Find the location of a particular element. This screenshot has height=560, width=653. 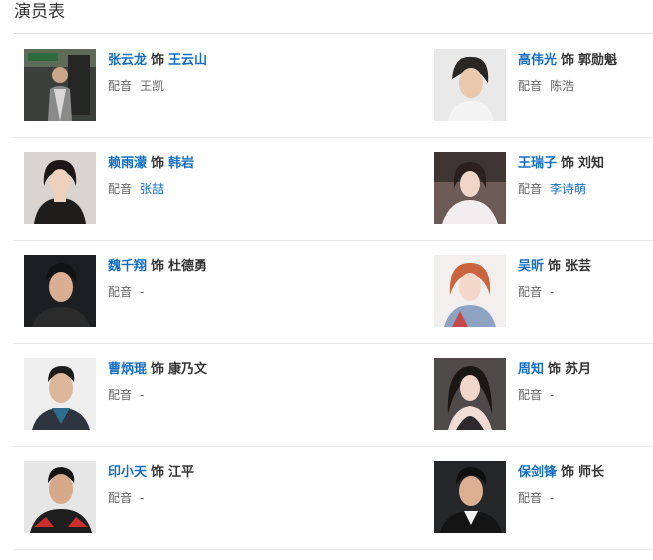

cast-card: 王瑞子饰刘知 配音 李诗萌 is located at coordinates (538, 188).